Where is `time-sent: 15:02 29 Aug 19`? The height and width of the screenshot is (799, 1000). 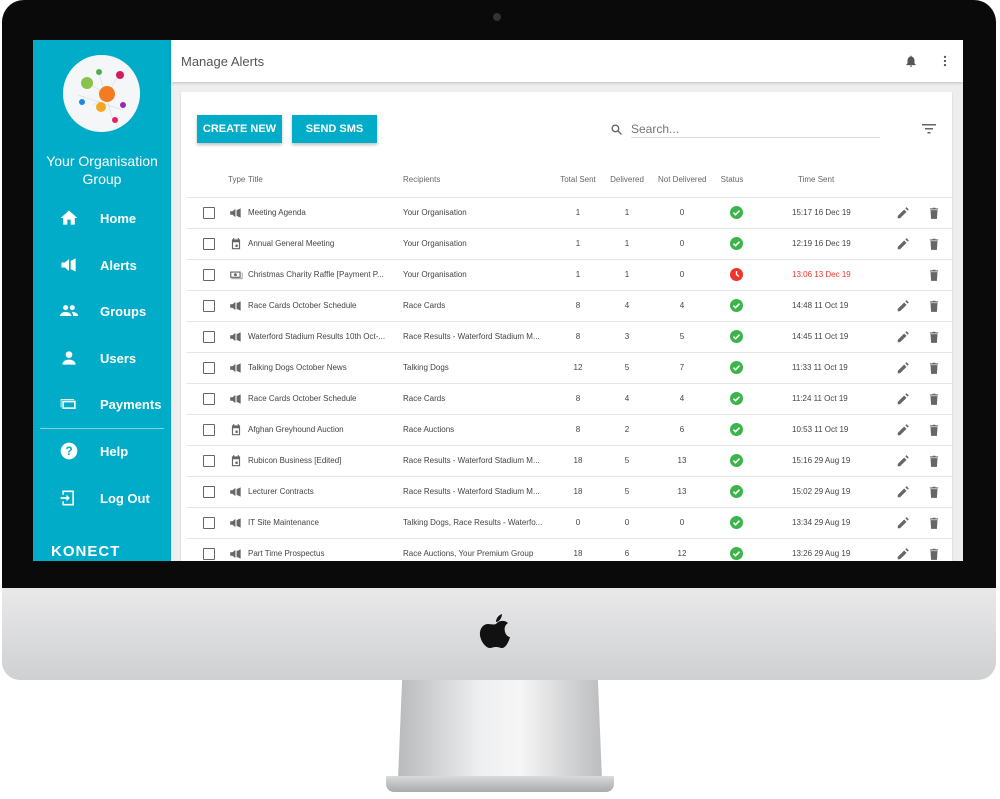
time-sent: 15:02 29 Aug 19 is located at coordinates (821, 491).